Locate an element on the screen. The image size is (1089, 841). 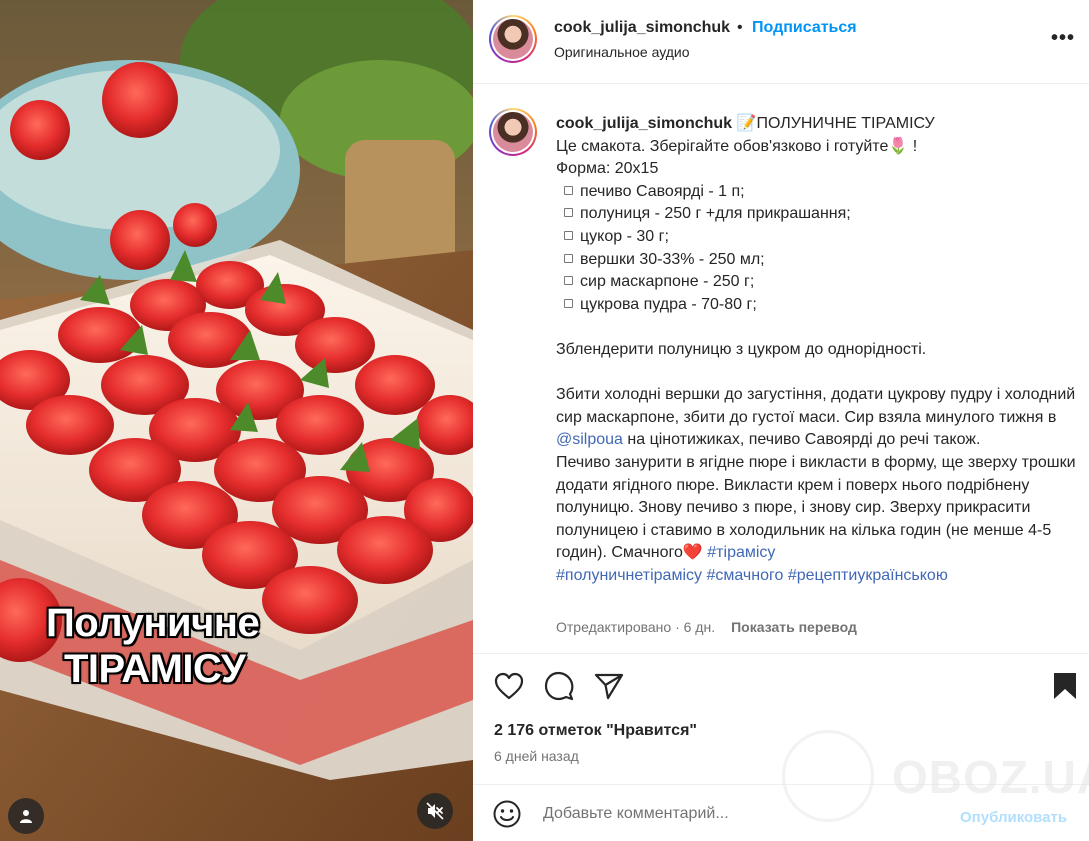
caption-username: cook_julija_simonchuk is located at coordinates (644, 123).